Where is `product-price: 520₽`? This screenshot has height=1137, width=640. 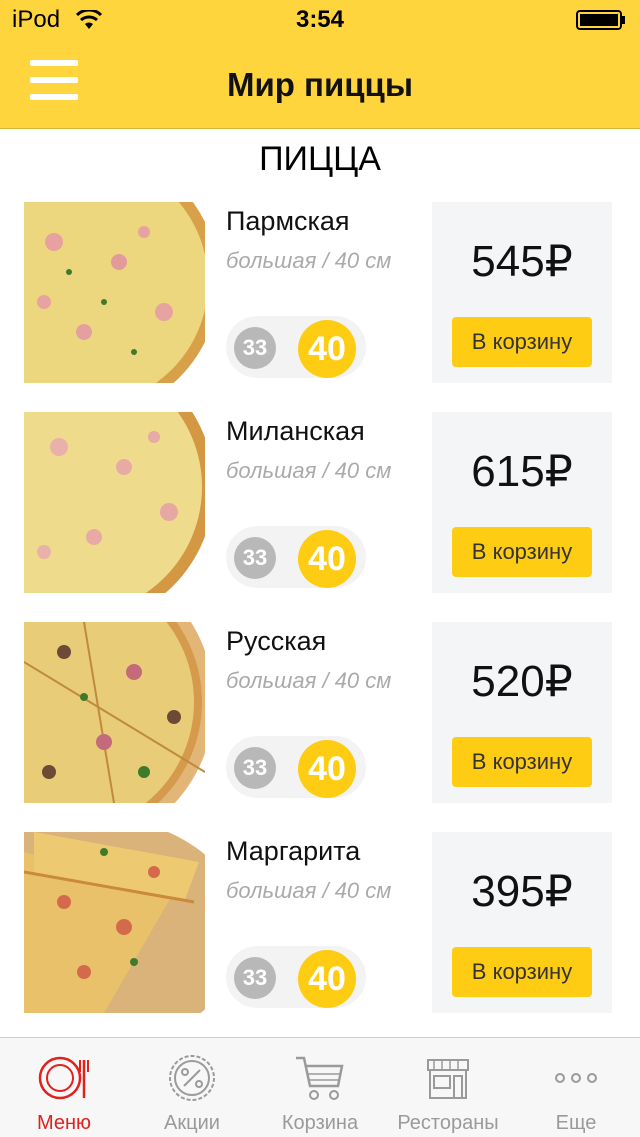 product-price: 520₽ is located at coordinates (522, 681).